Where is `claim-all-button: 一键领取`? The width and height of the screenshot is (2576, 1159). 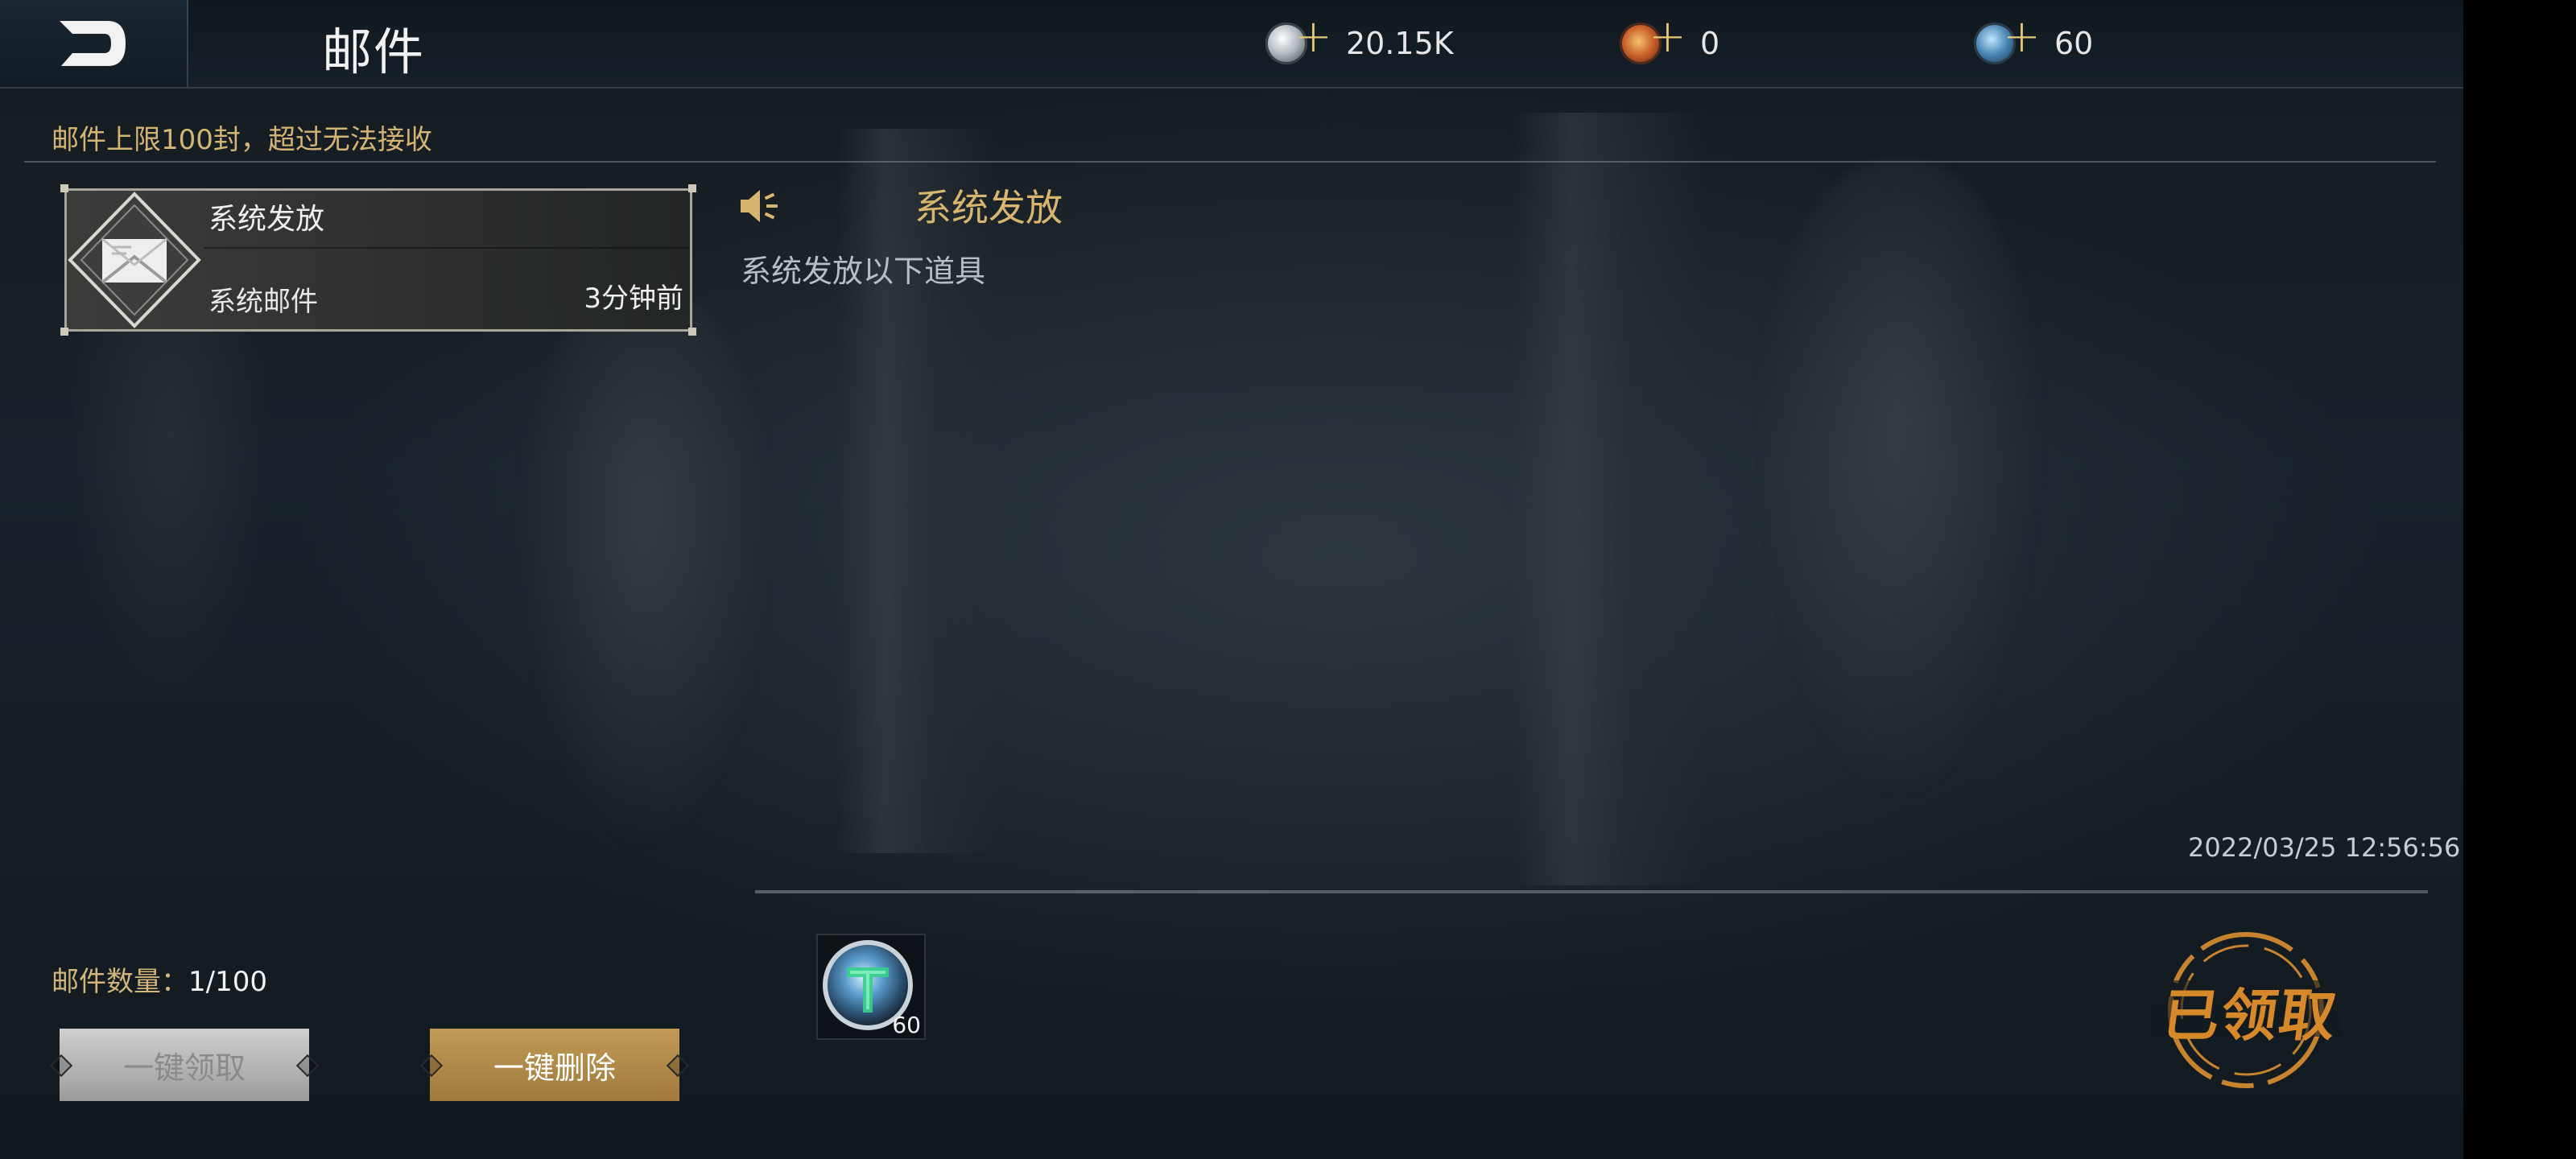 claim-all-button: 一键领取 is located at coordinates (184, 1065).